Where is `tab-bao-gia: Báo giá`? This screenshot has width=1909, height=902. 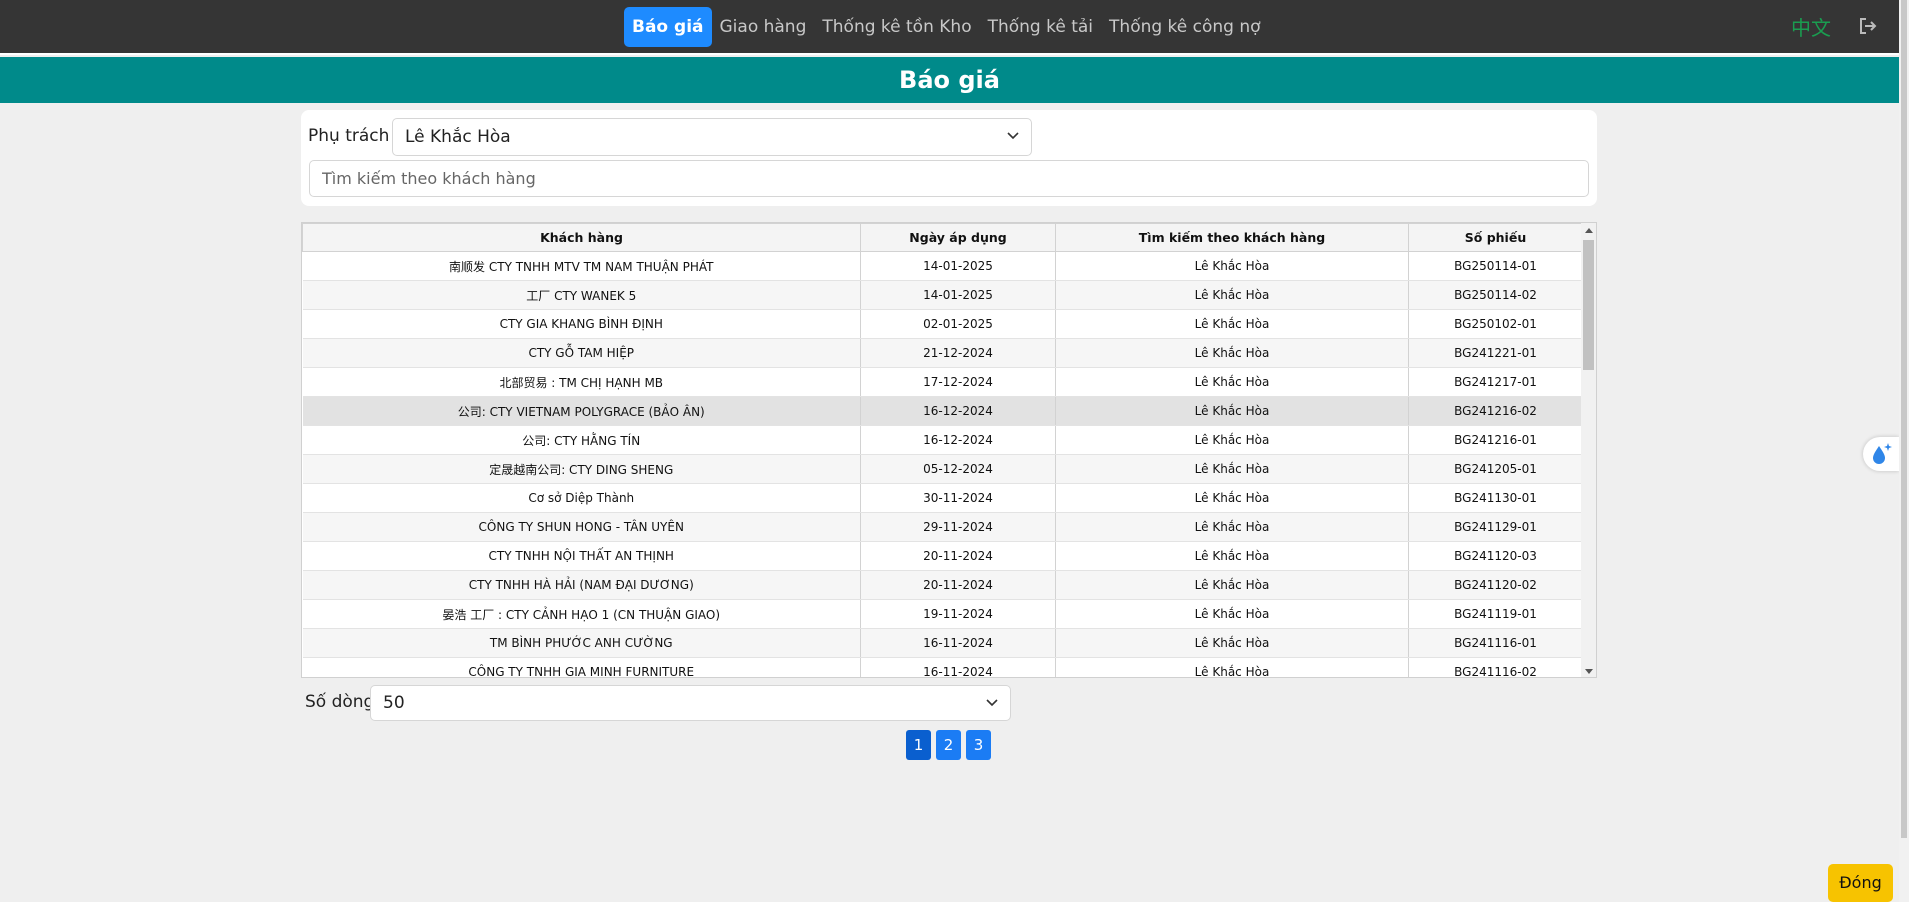 tab-bao-gia: Báo giá is located at coordinates (668, 27).